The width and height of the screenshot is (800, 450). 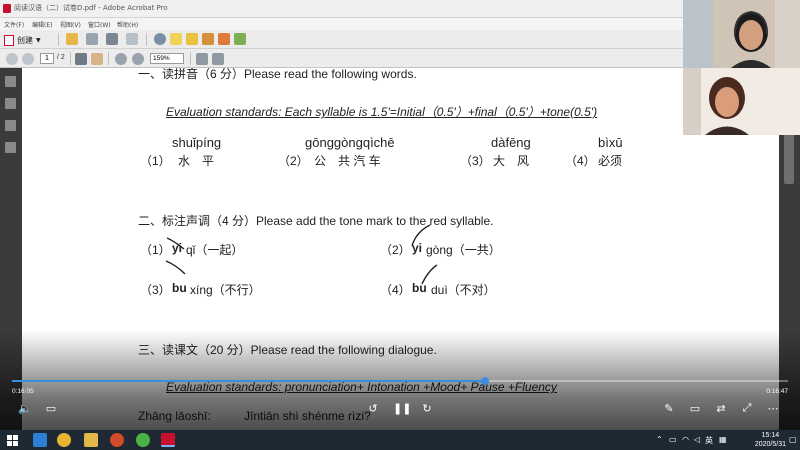 I want to click on settings-gear-icon, so click(x=160, y=39).